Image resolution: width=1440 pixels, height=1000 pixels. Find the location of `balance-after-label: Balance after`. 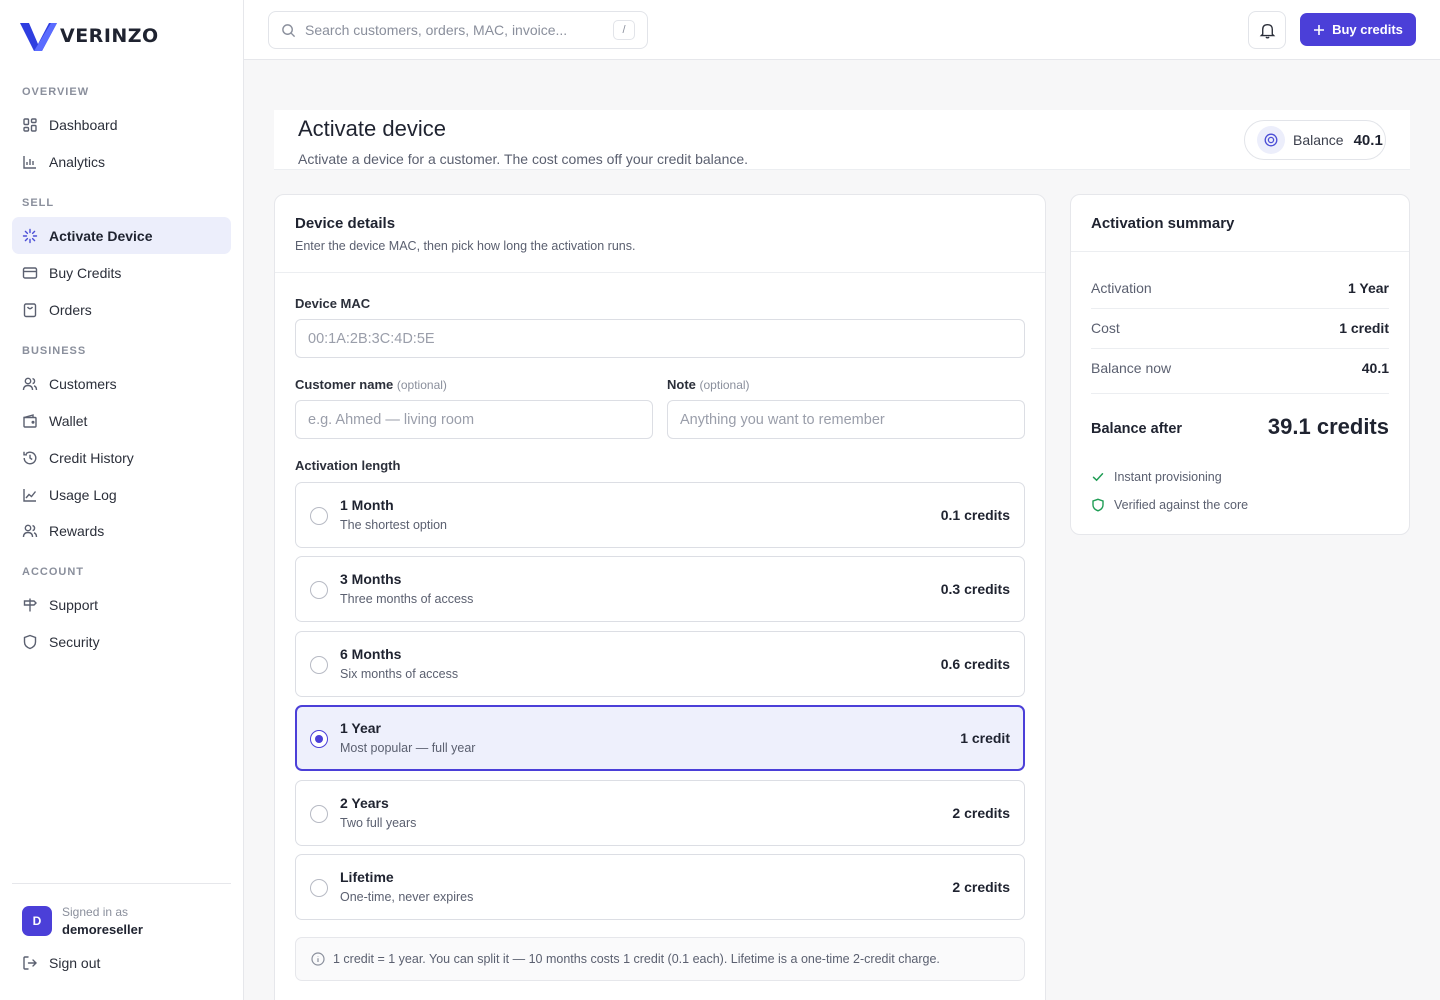

balance-after-label: Balance after is located at coordinates (1137, 429).